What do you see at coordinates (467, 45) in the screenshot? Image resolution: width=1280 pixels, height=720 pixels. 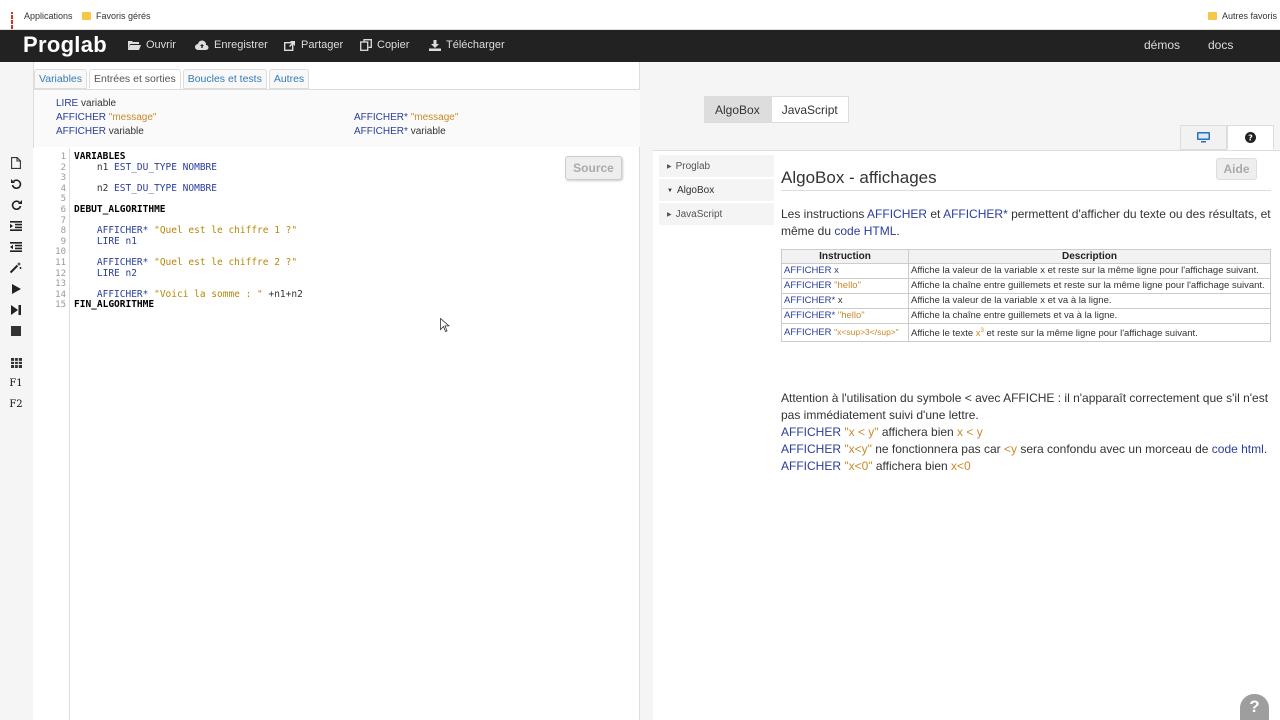 I see `download-button: Télécharger` at bounding box center [467, 45].